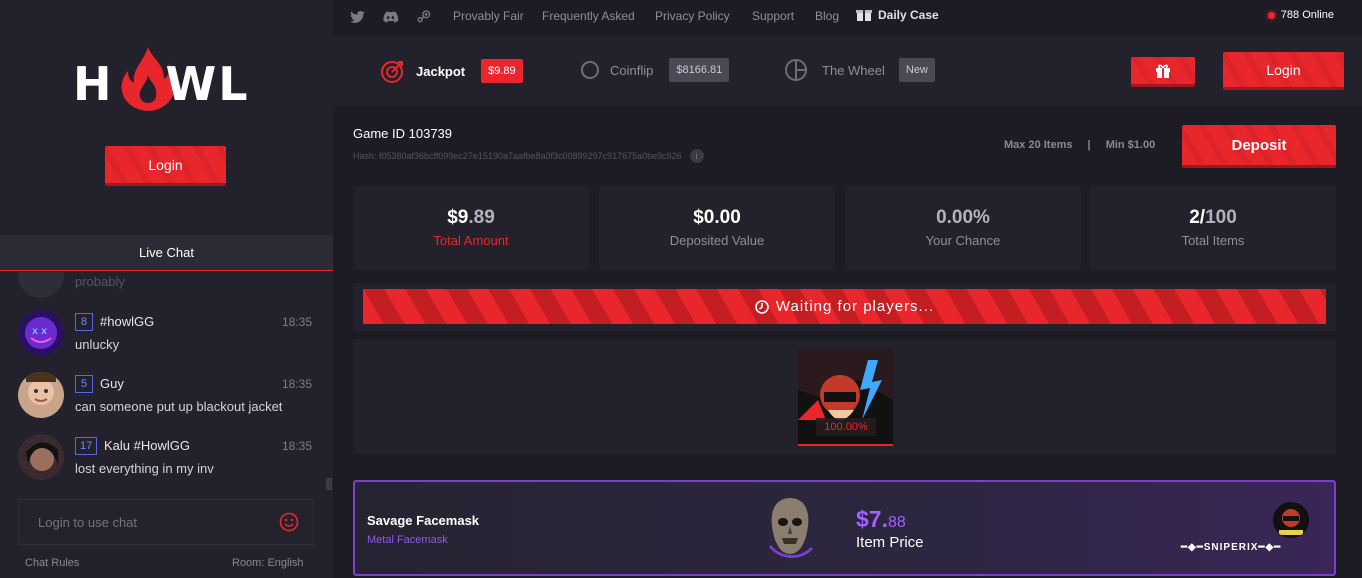  I want to click on item-price: $7.88, so click(881, 519).